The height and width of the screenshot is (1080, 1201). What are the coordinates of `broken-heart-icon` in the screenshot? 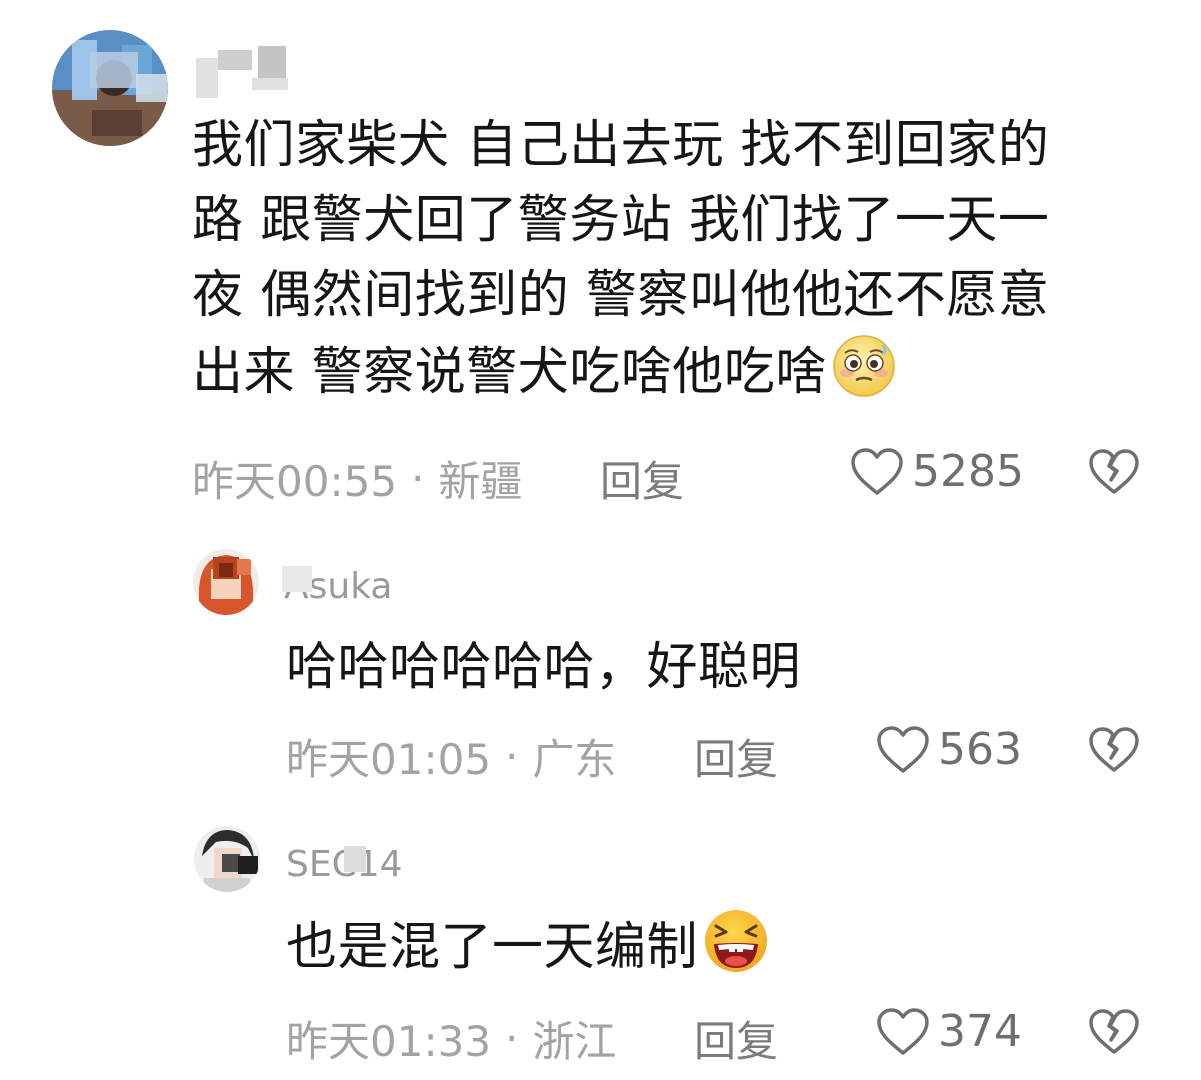 It's located at (1114, 1031).